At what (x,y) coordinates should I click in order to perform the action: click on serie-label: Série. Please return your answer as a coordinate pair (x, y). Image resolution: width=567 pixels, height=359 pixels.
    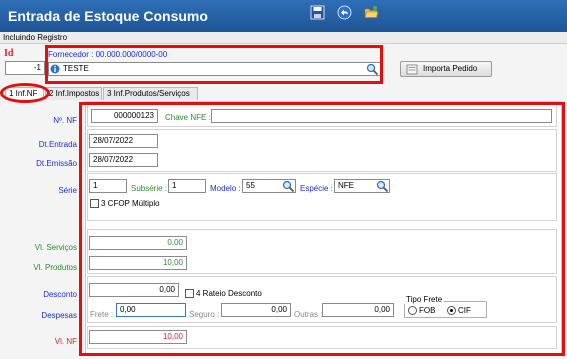
    Looking at the image, I should click on (67, 190).